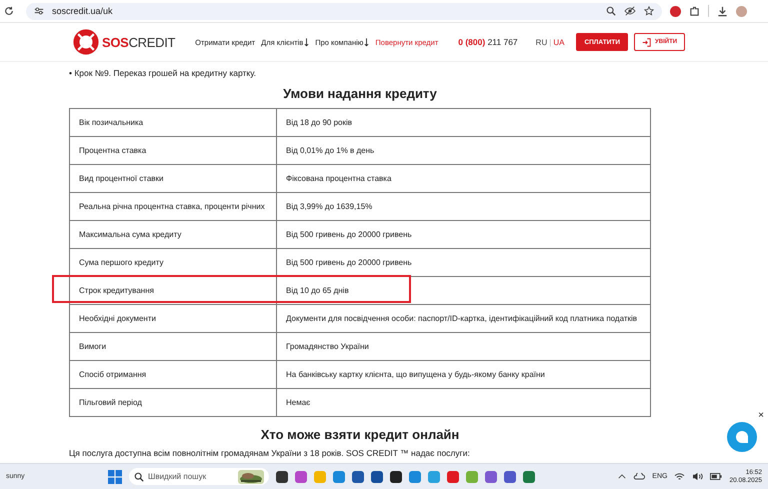  I want to click on table-cell: Спосіб отримання, so click(173, 374).